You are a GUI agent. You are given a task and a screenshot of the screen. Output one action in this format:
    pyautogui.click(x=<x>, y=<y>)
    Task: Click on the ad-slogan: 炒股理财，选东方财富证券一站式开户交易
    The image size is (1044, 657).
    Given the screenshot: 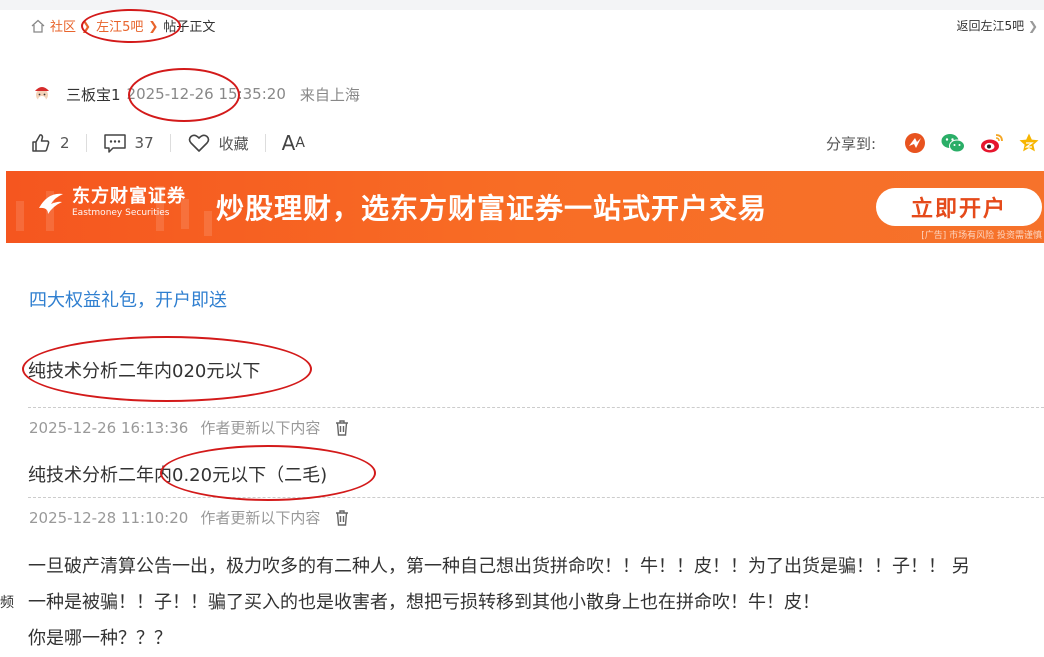 What is the action you would take?
    pyautogui.click(x=492, y=208)
    